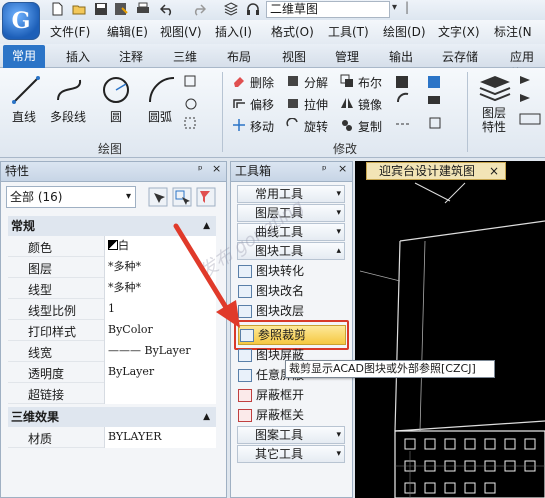  What do you see at coordinates (70, 31) in the screenshot?
I see `menu-file: 文件(F)` at bounding box center [70, 31].